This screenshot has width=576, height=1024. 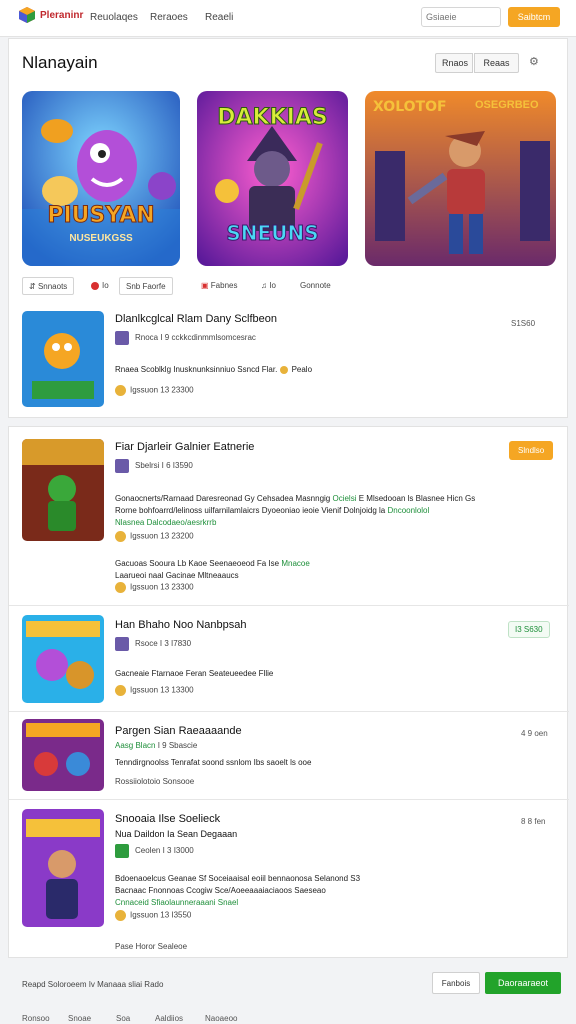 I want to click on game-4-score: 4 9 oen, so click(x=534, y=733).